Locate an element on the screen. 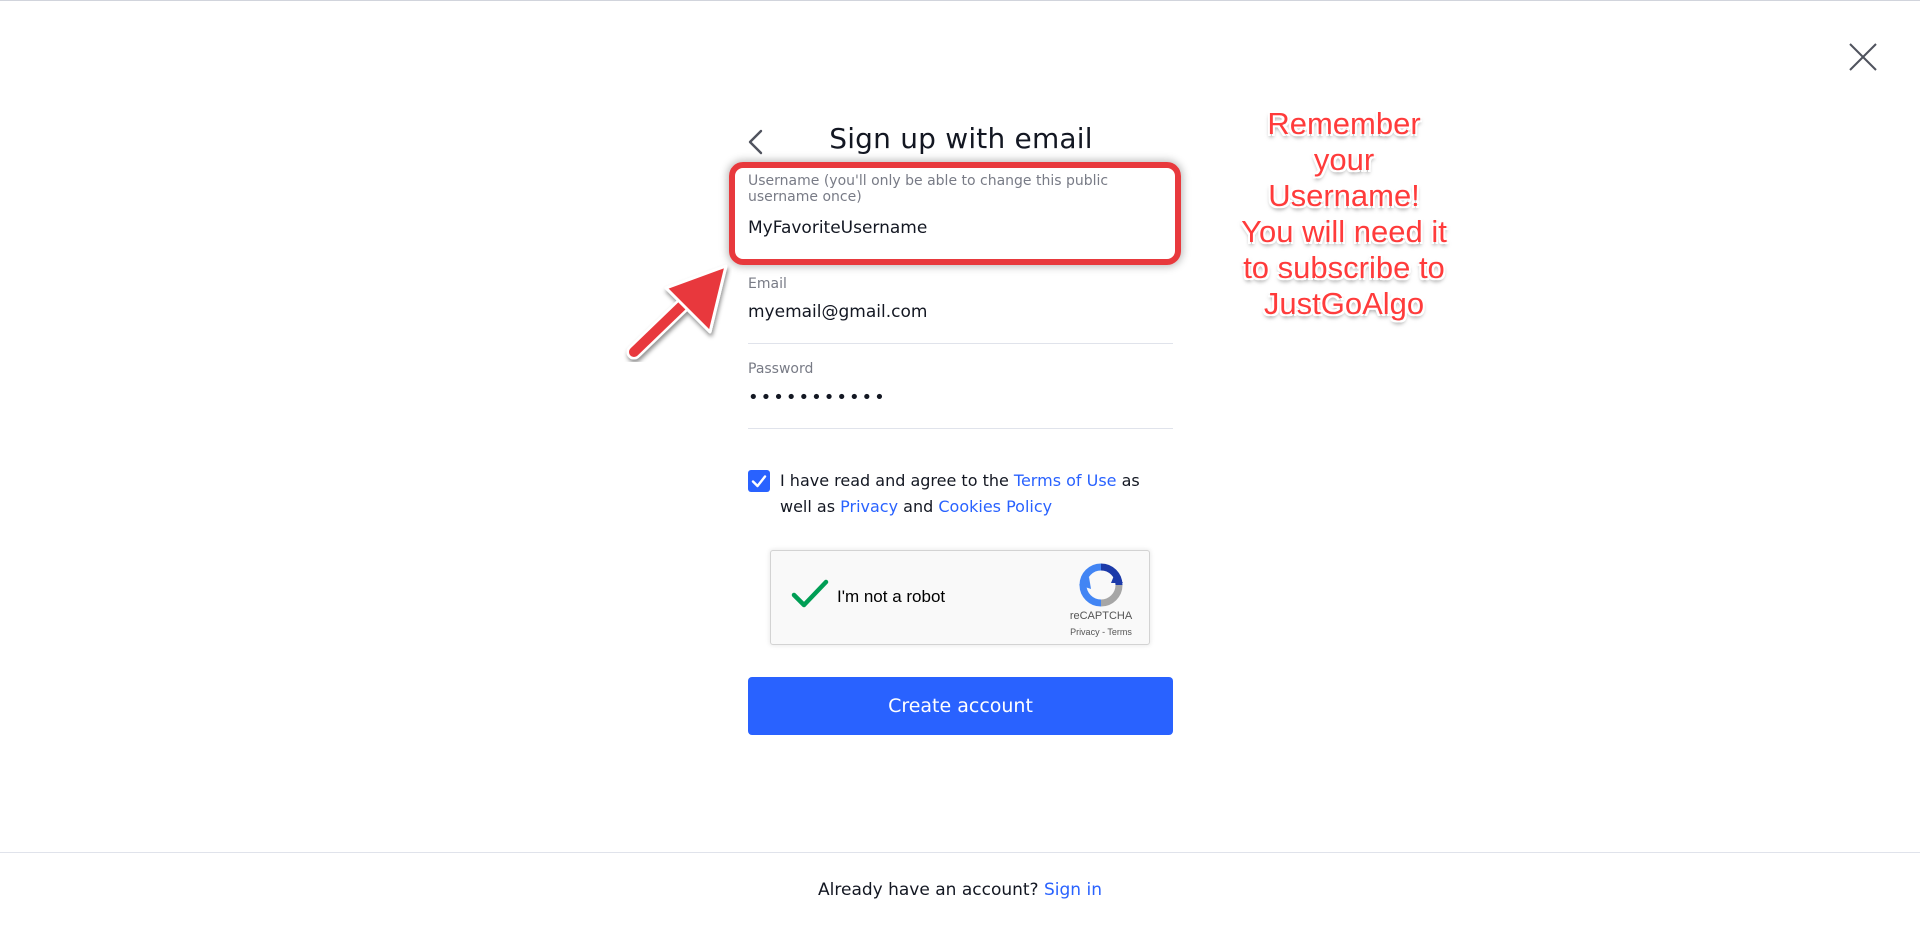  footer-prompt: Already have an account? is located at coordinates (931, 890).